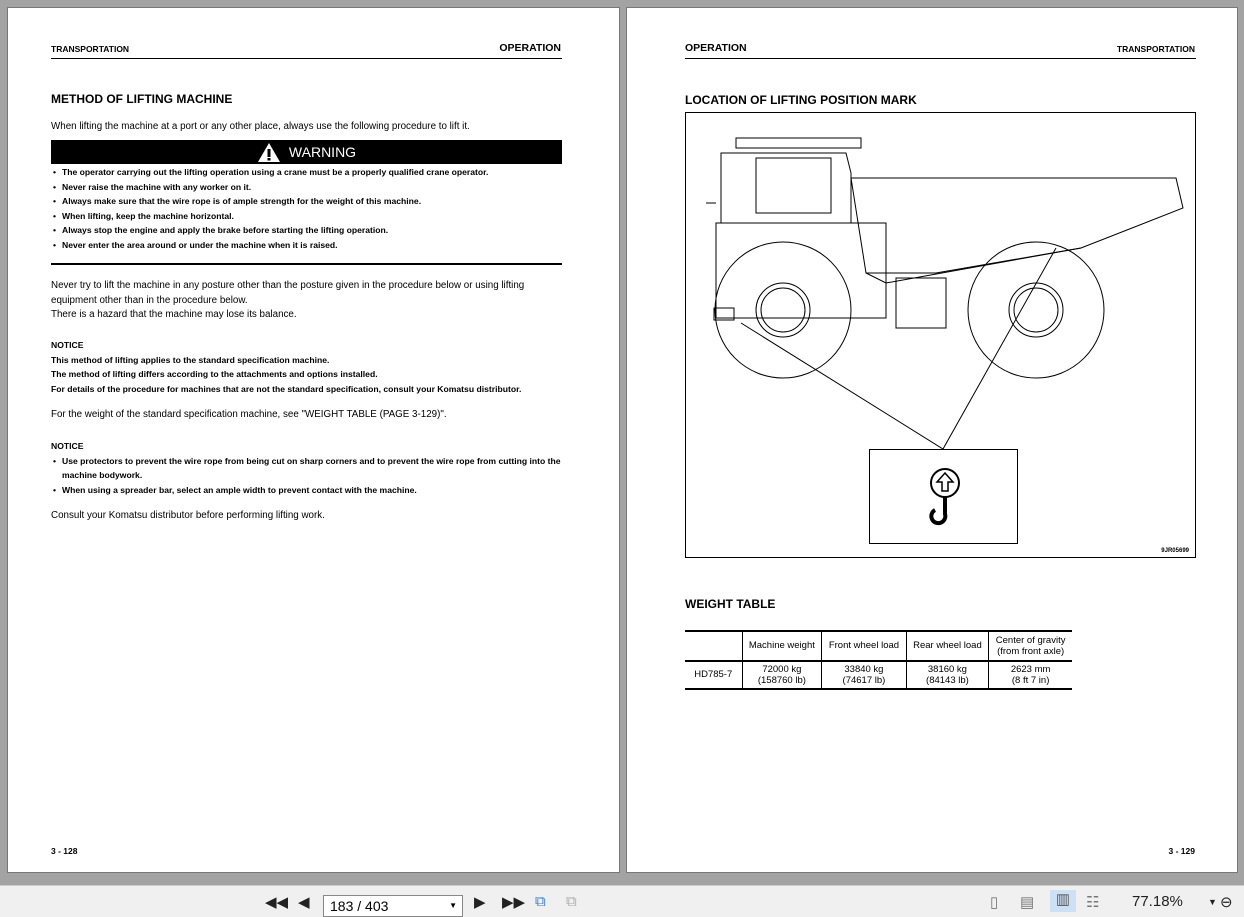 This screenshot has width=1244, height=917. I want to click on go-back-view-icon: ⧉, so click(540, 901).